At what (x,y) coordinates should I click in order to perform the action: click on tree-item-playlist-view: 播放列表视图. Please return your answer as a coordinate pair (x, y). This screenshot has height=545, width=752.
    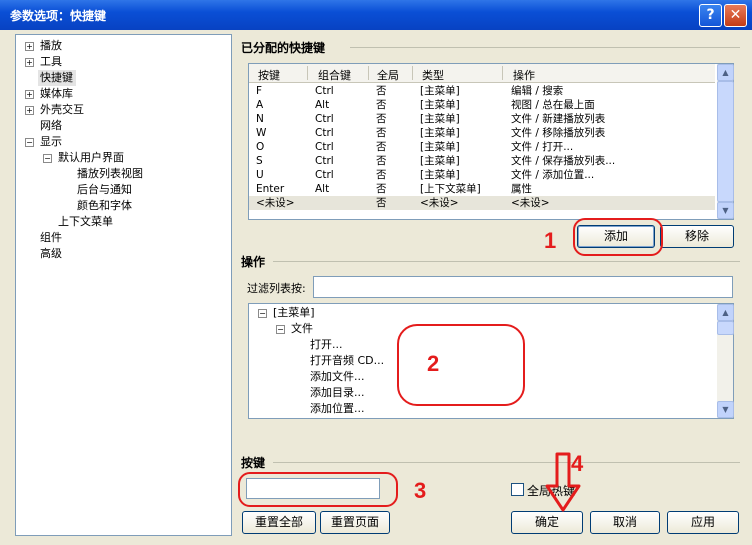
    Looking at the image, I should click on (110, 174).